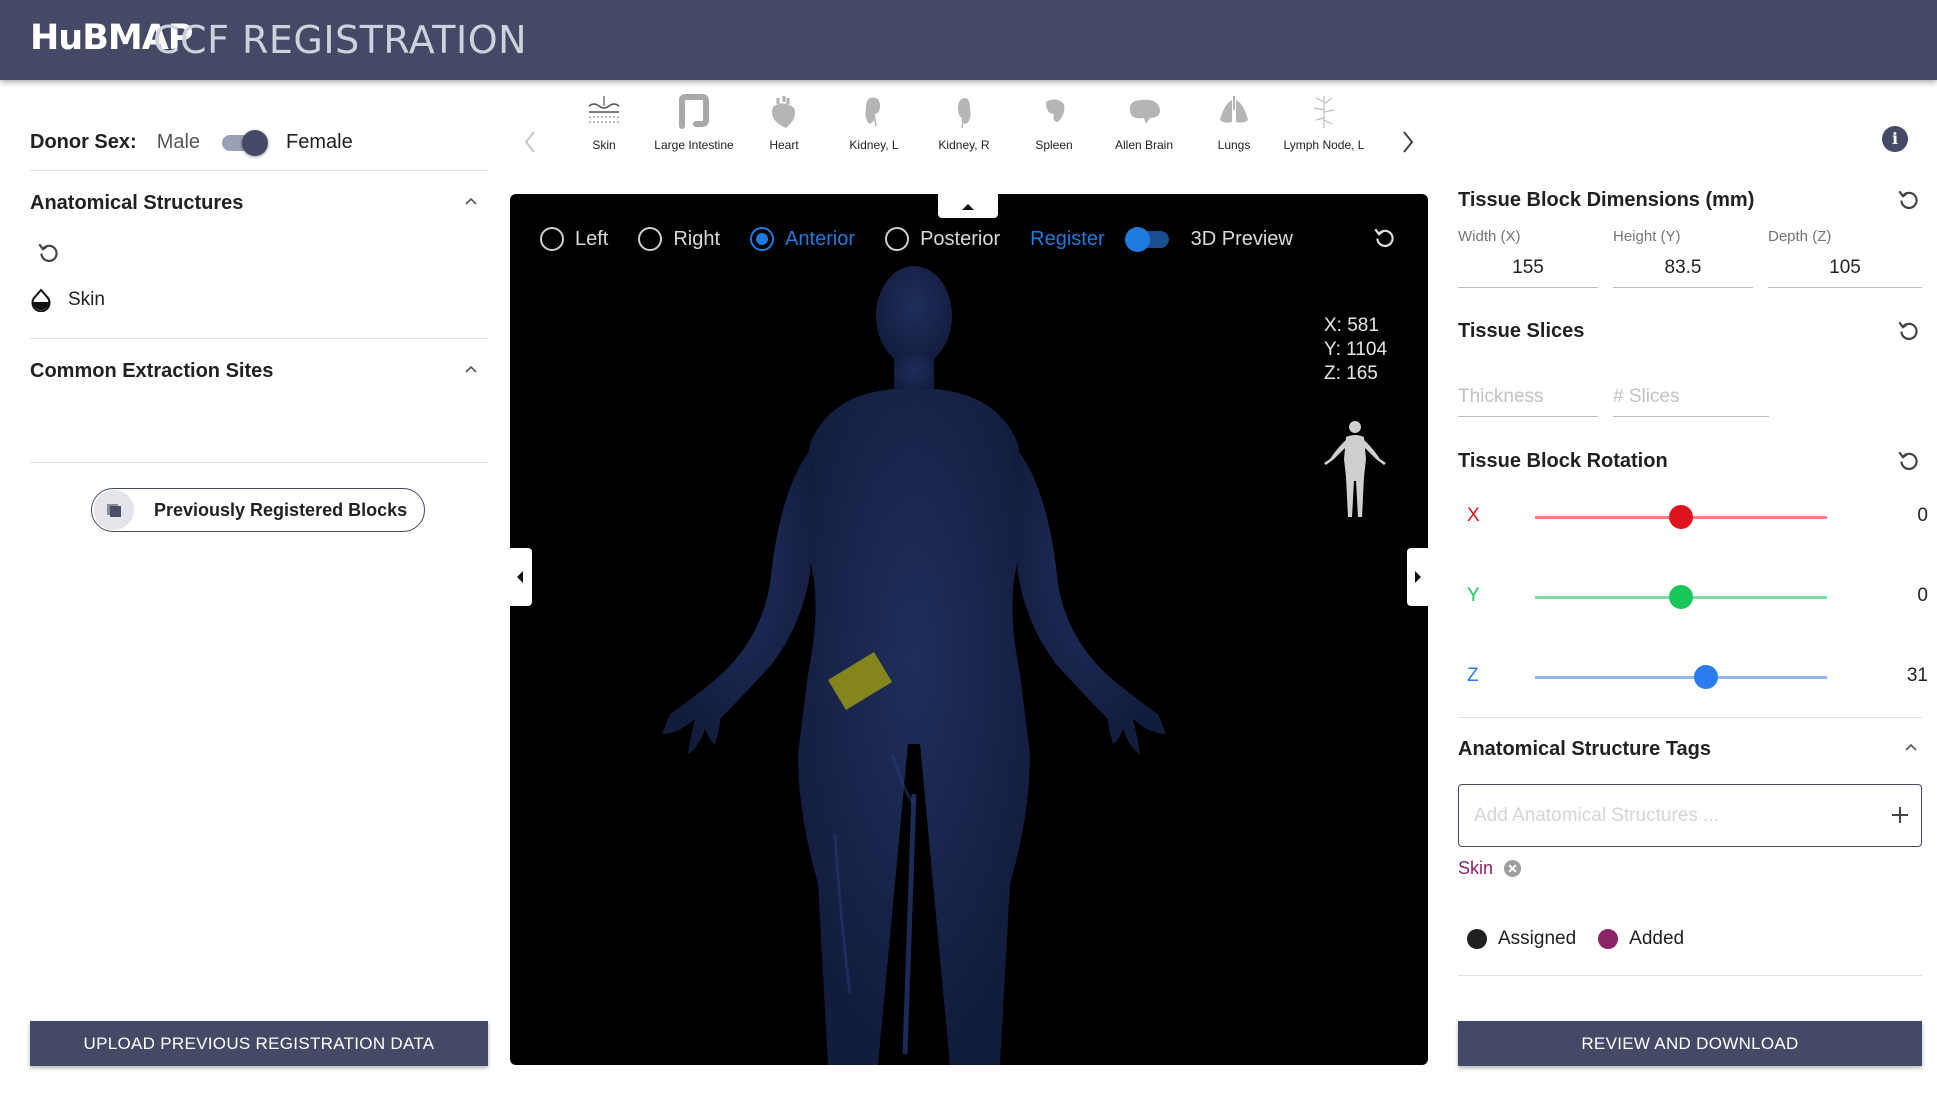 The width and height of the screenshot is (1937, 1096). Describe the element at coordinates (114, 510) in the screenshot. I see `cube-icon` at that location.